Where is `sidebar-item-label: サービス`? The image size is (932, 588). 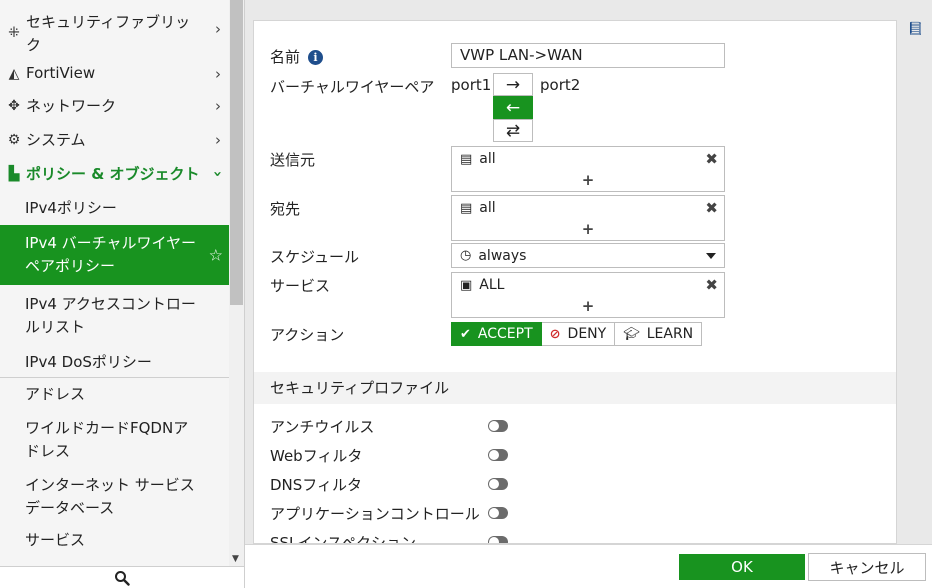
sidebar-item-label: サービス is located at coordinates (55, 539).